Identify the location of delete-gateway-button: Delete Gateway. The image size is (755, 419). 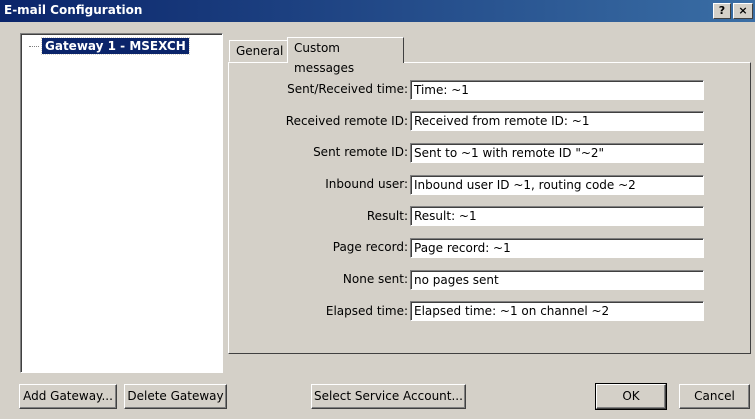
(175, 396).